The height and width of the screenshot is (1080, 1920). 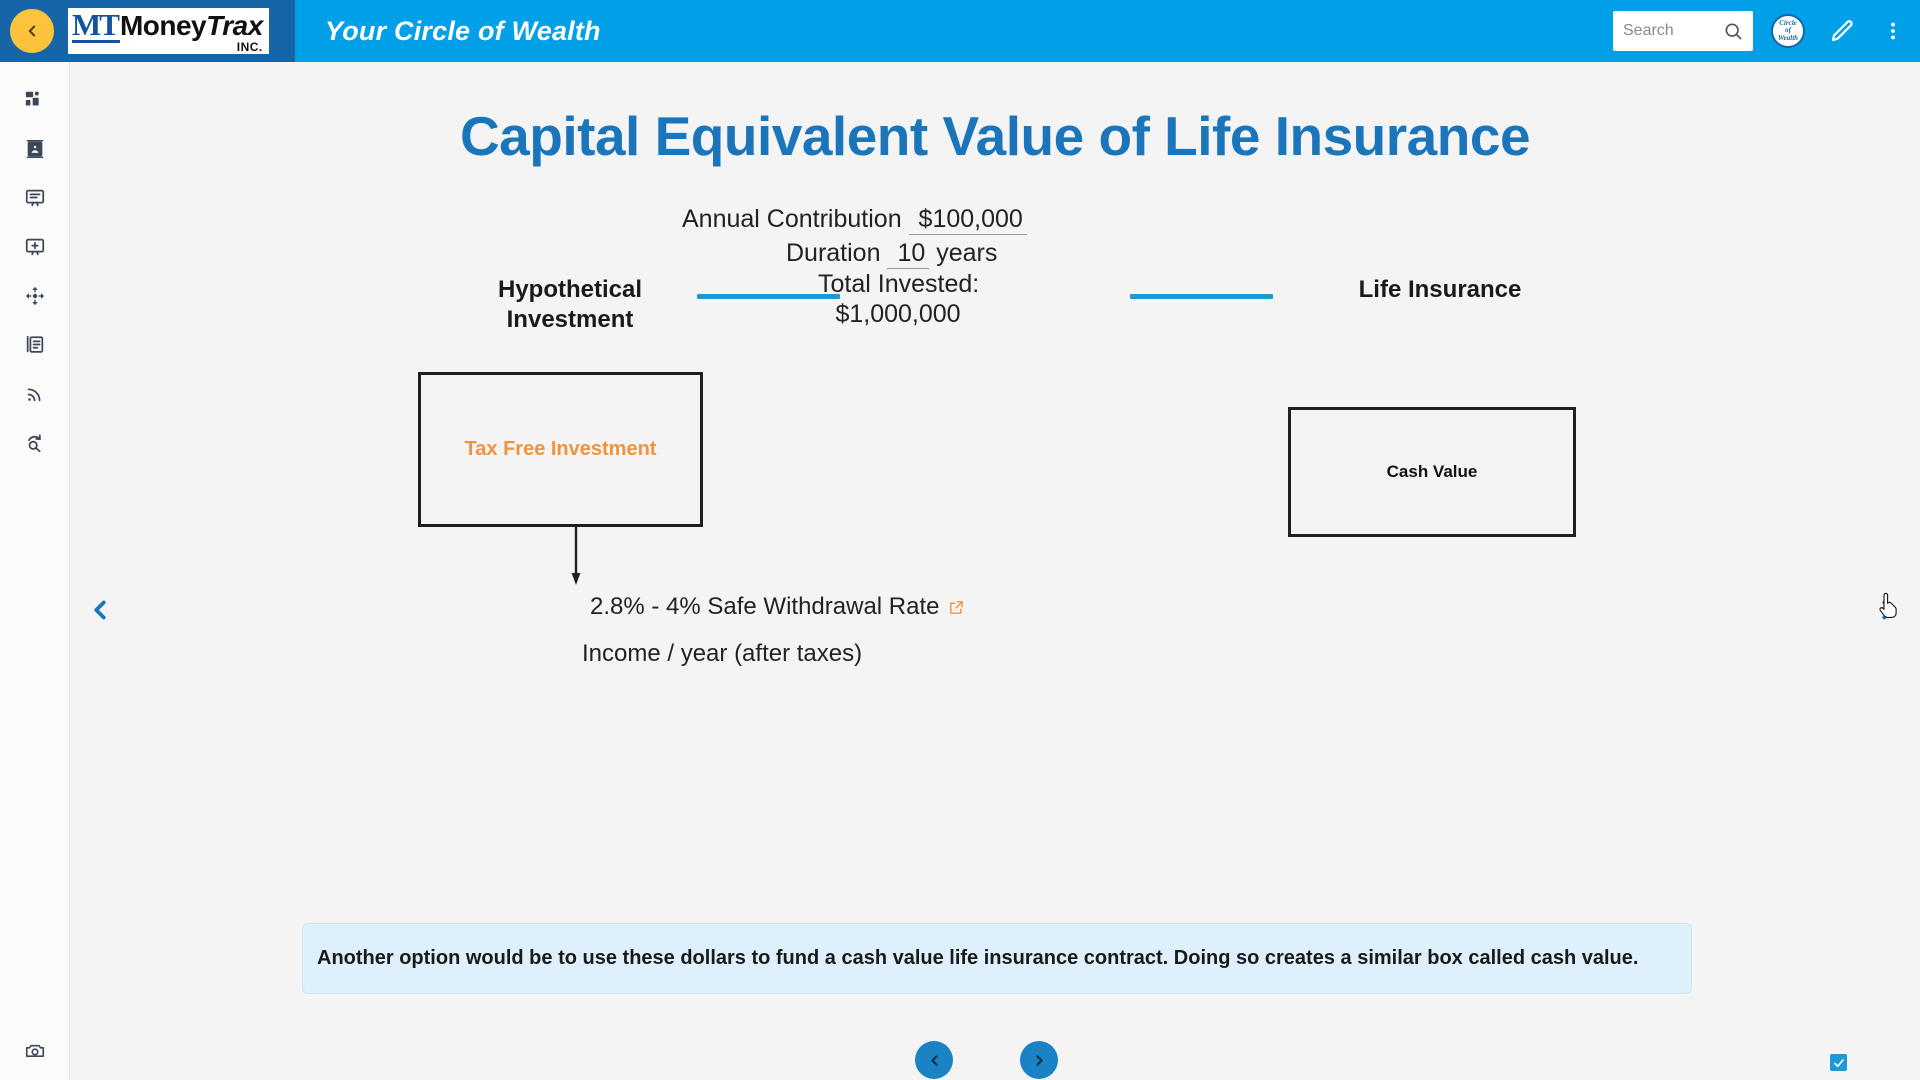 I want to click on withdrawal-arrow-icon, so click(x=576, y=555).